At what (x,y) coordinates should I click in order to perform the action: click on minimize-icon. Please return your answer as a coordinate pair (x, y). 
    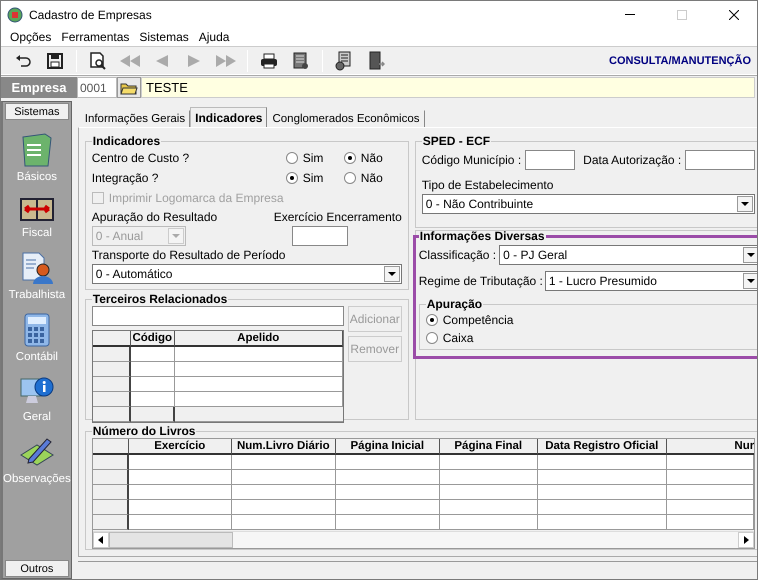
    Looking at the image, I should click on (630, 15).